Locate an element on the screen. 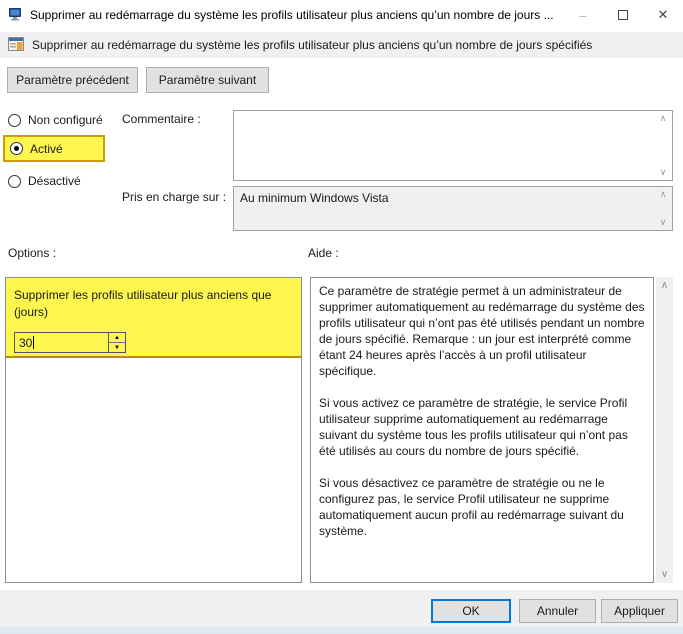 The width and height of the screenshot is (683, 634). supported-on-label: Pris en charge sur : is located at coordinates (174, 197).